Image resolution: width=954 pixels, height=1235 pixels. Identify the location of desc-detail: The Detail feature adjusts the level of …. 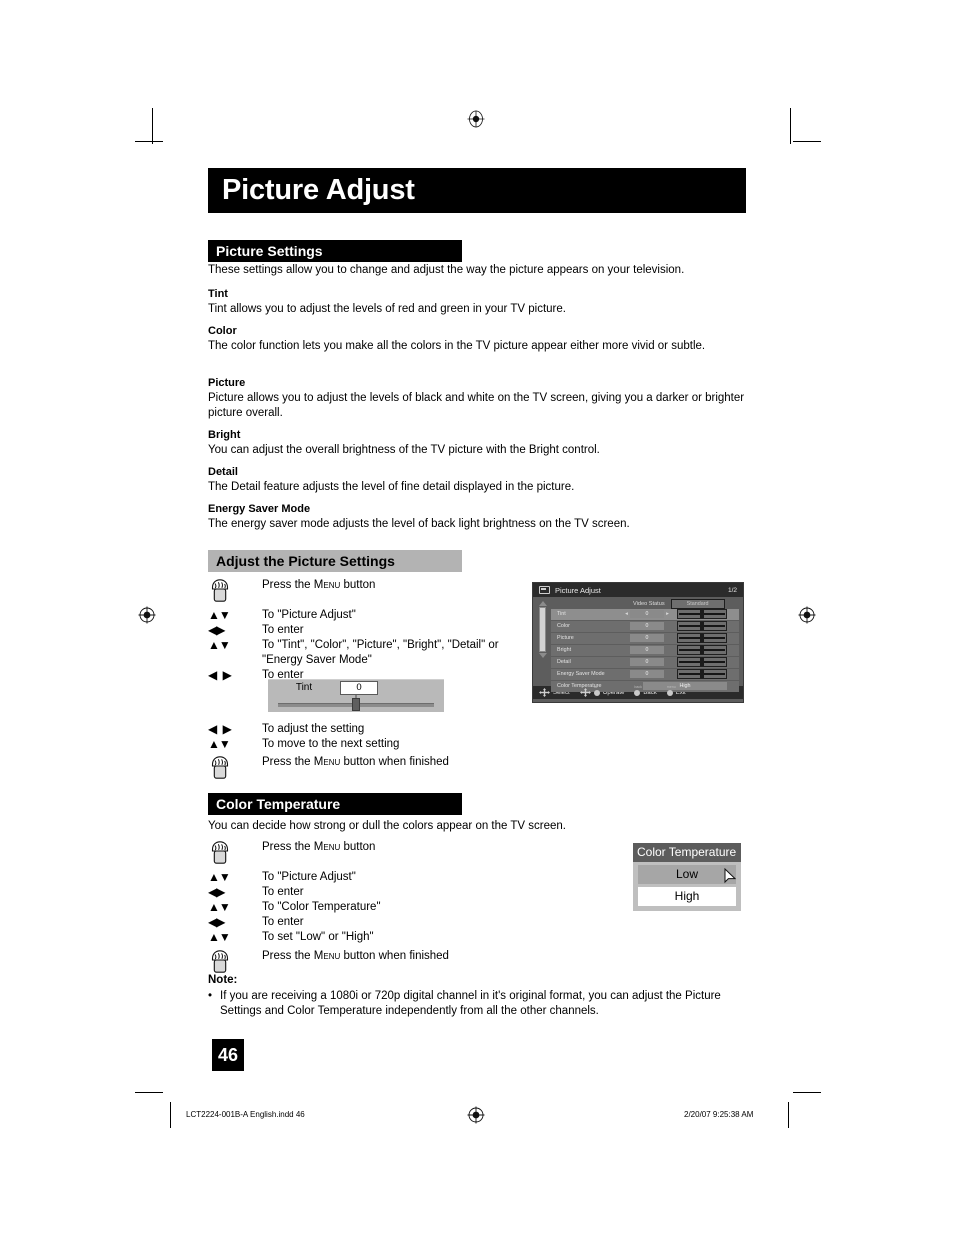
(391, 487).